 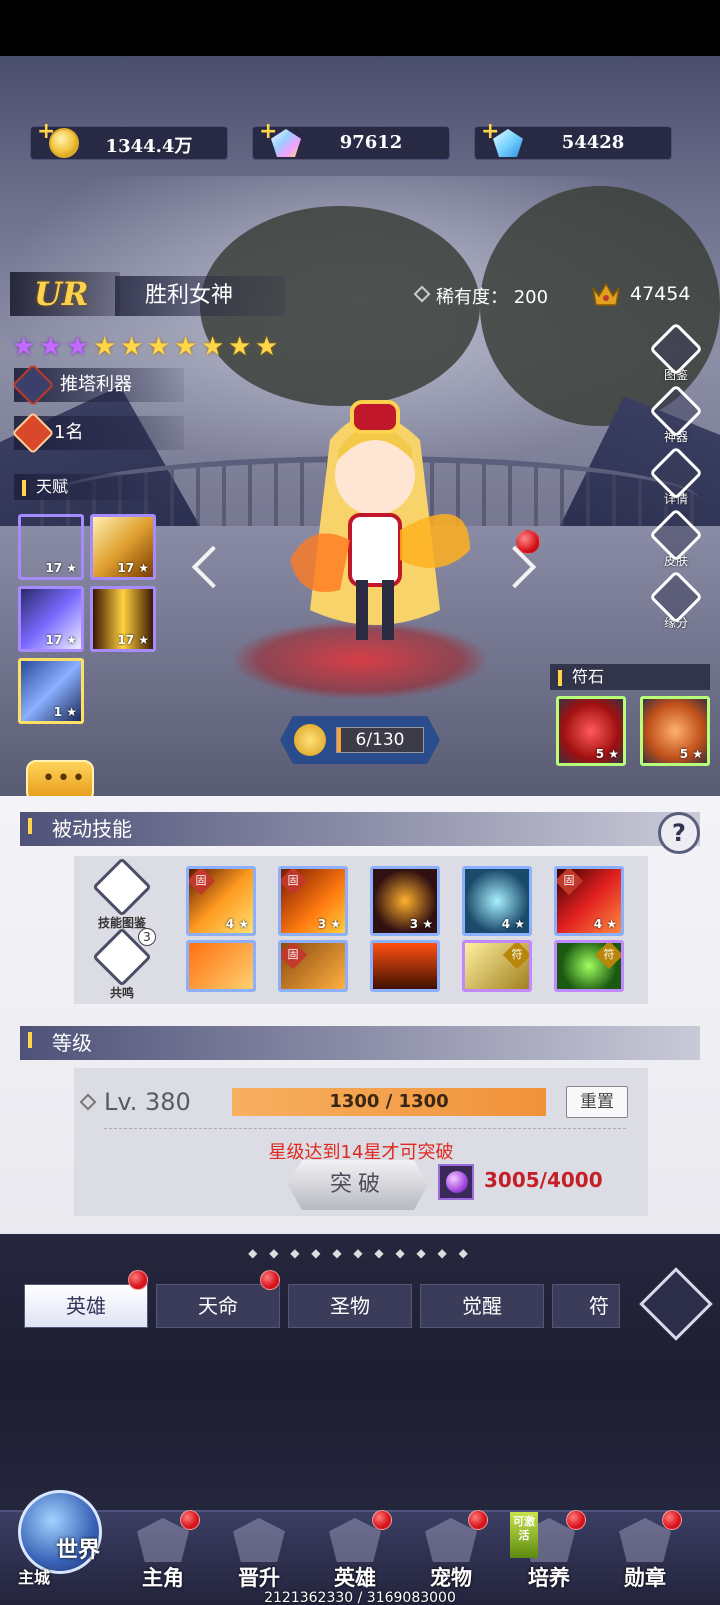 I want to click on role-label: 推塔利器, so click(x=96, y=384).